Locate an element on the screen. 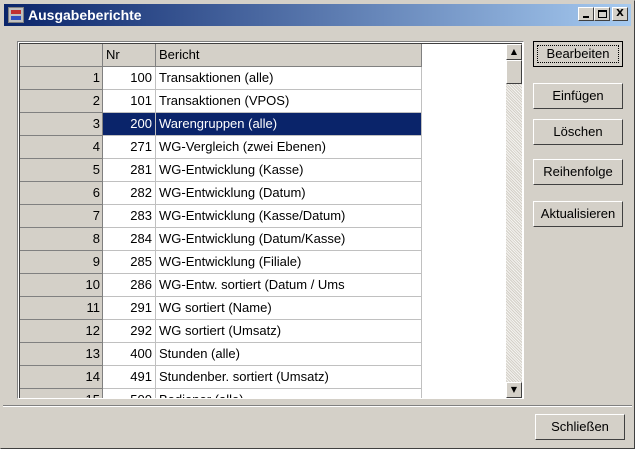 The width and height of the screenshot is (635, 449). scroll-up-button: ▲ is located at coordinates (514, 52).